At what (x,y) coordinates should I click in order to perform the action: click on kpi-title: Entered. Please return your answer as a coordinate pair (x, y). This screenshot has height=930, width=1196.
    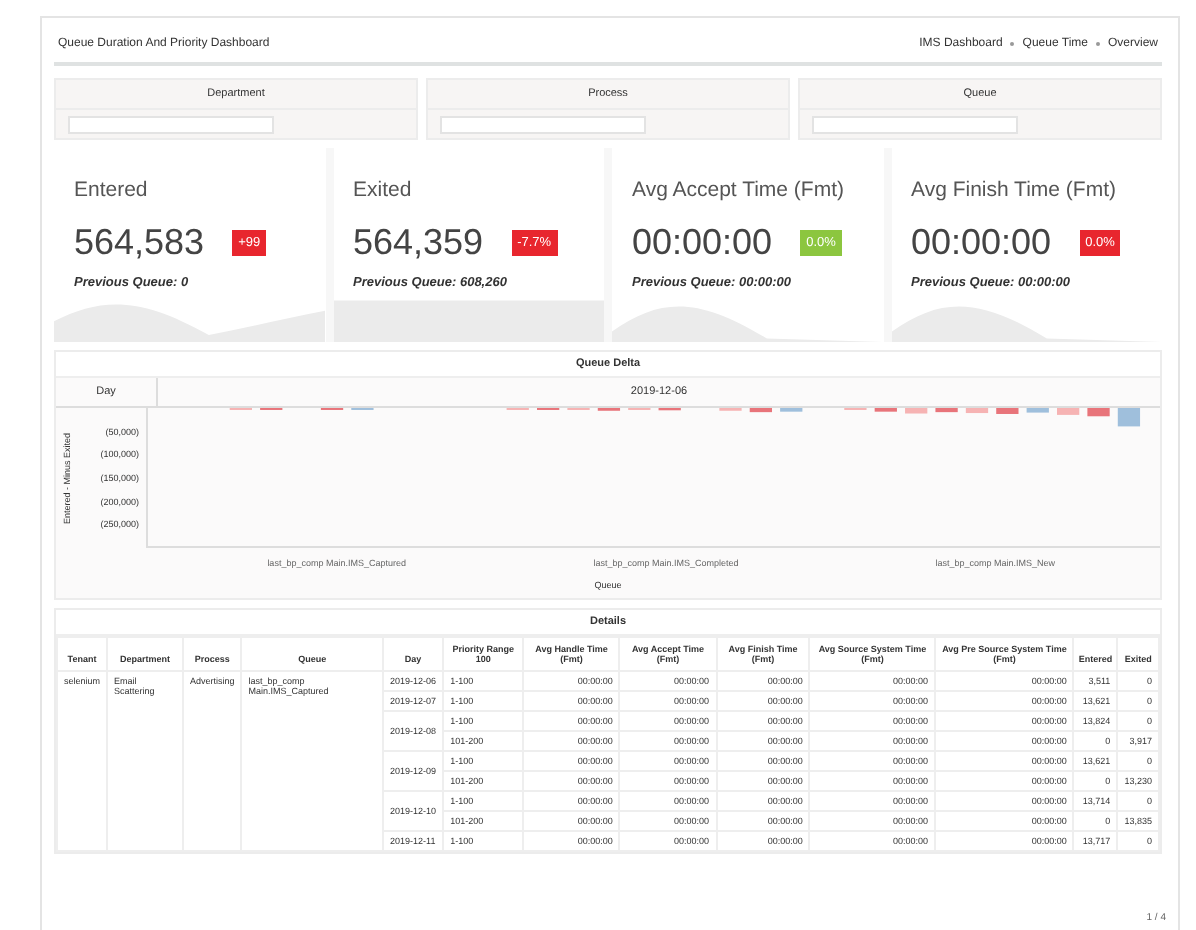
    Looking at the image, I should click on (112, 190).